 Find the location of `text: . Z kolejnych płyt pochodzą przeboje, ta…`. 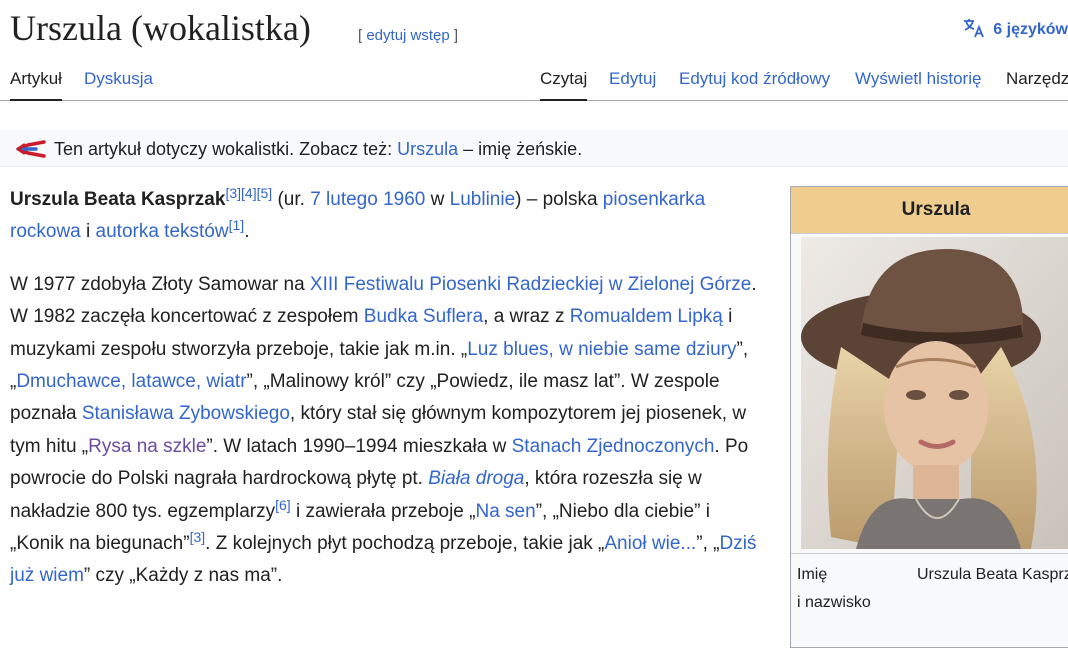

text: . Z kolejnych płyt pochodzą przeboje, ta… is located at coordinates (405, 544).